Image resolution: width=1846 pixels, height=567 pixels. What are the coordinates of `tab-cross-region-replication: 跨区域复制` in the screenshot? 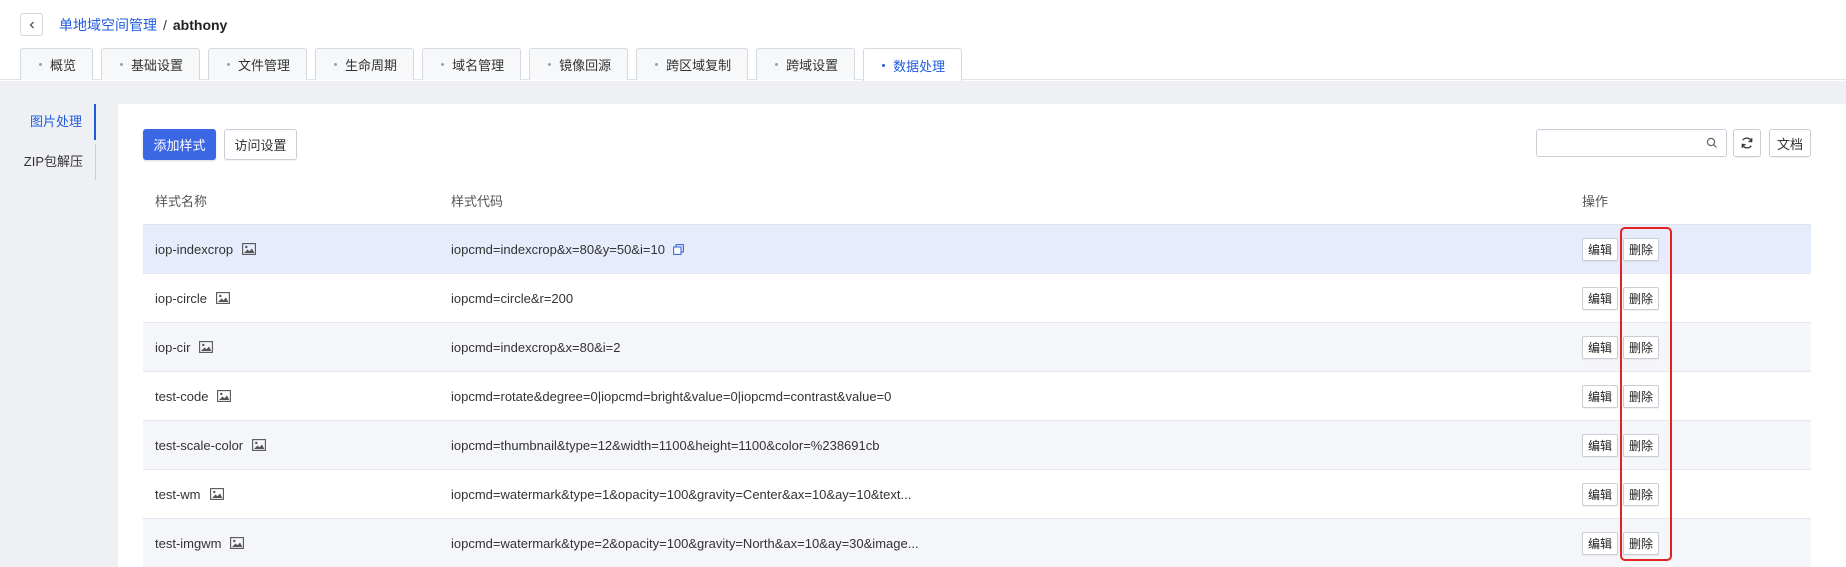 It's located at (692, 64).